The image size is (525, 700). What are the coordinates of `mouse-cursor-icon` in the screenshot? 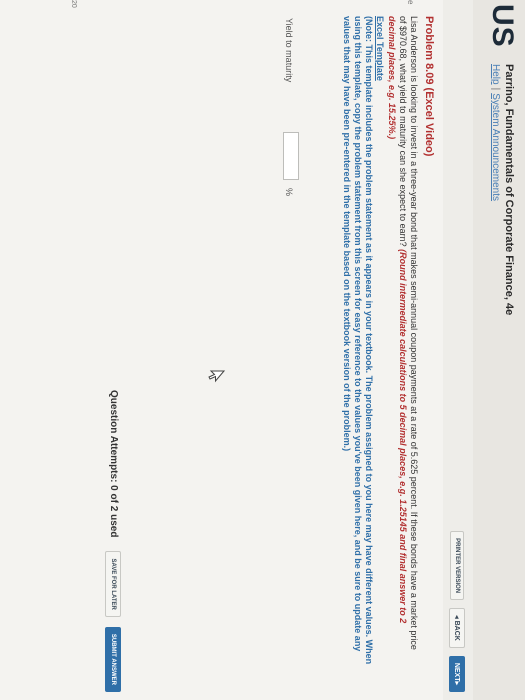 It's located at (216, 376).